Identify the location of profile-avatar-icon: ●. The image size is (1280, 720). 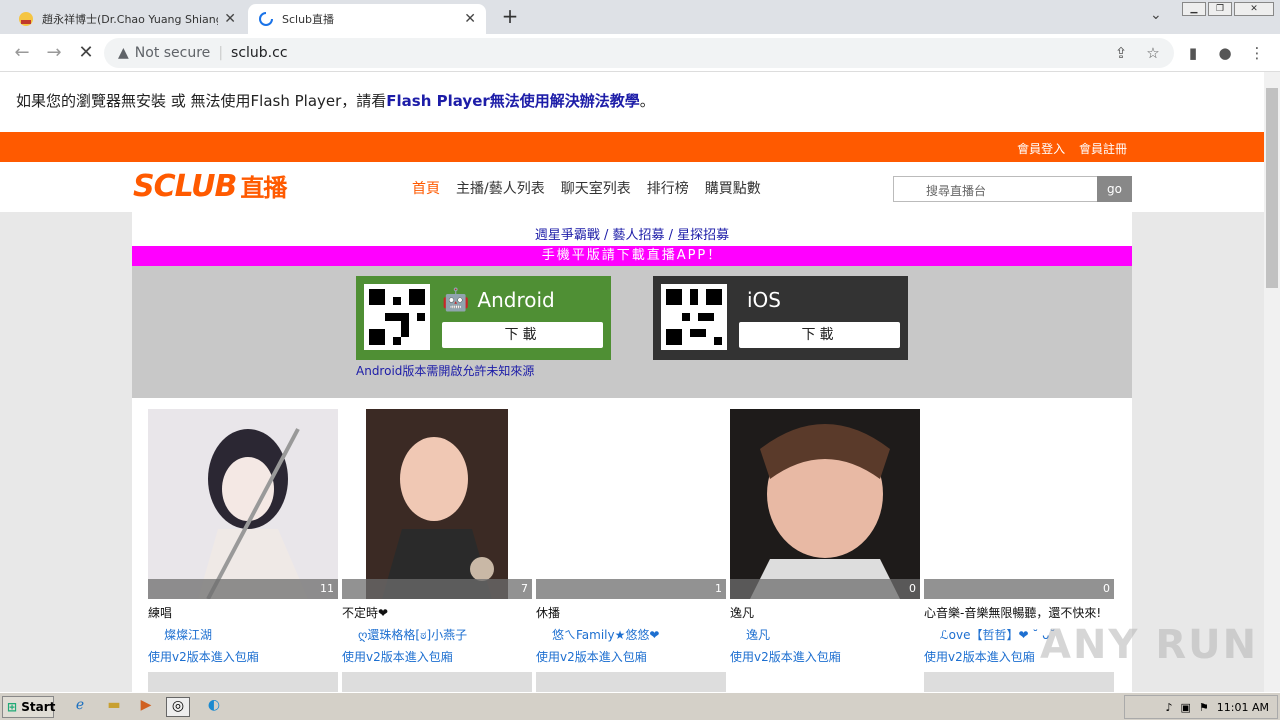
(1225, 53).